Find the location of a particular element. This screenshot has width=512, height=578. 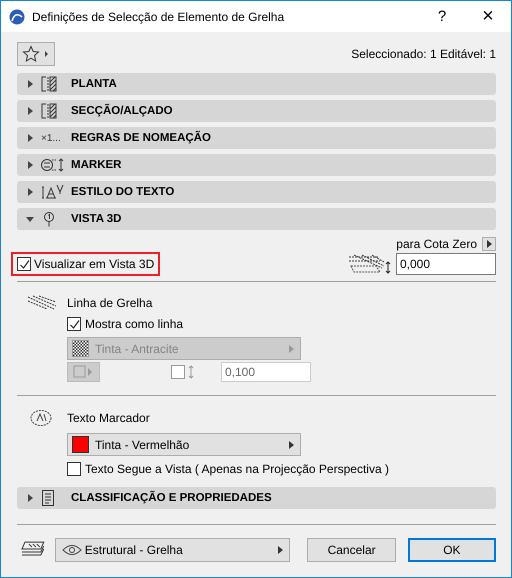

thickness-icon is located at coordinates (191, 372).